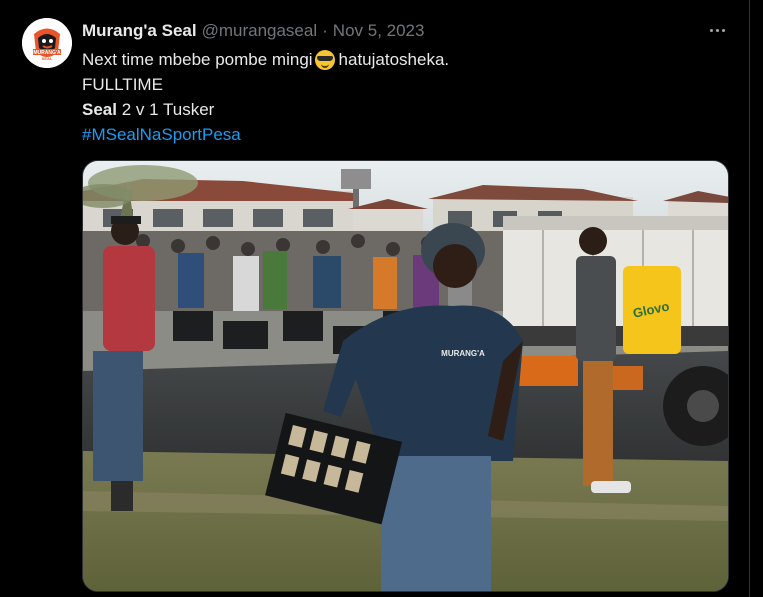 Image resolution: width=763 pixels, height=597 pixels. Describe the element at coordinates (47, 58) in the screenshot. I see `logo-subtext: SEAL` at that location.